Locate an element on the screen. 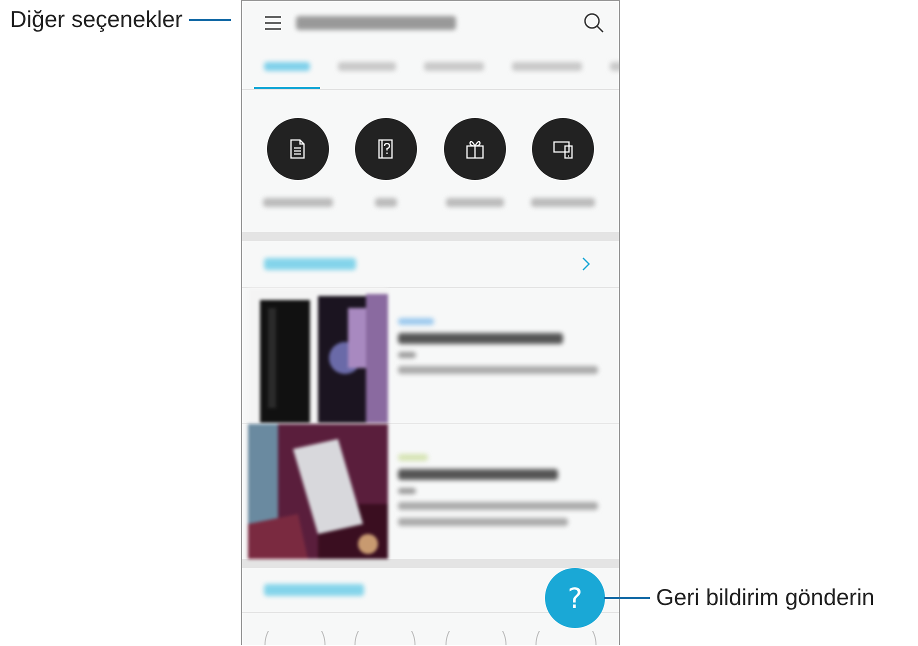  chevron-right-icon is located at coordinates (586, 264).